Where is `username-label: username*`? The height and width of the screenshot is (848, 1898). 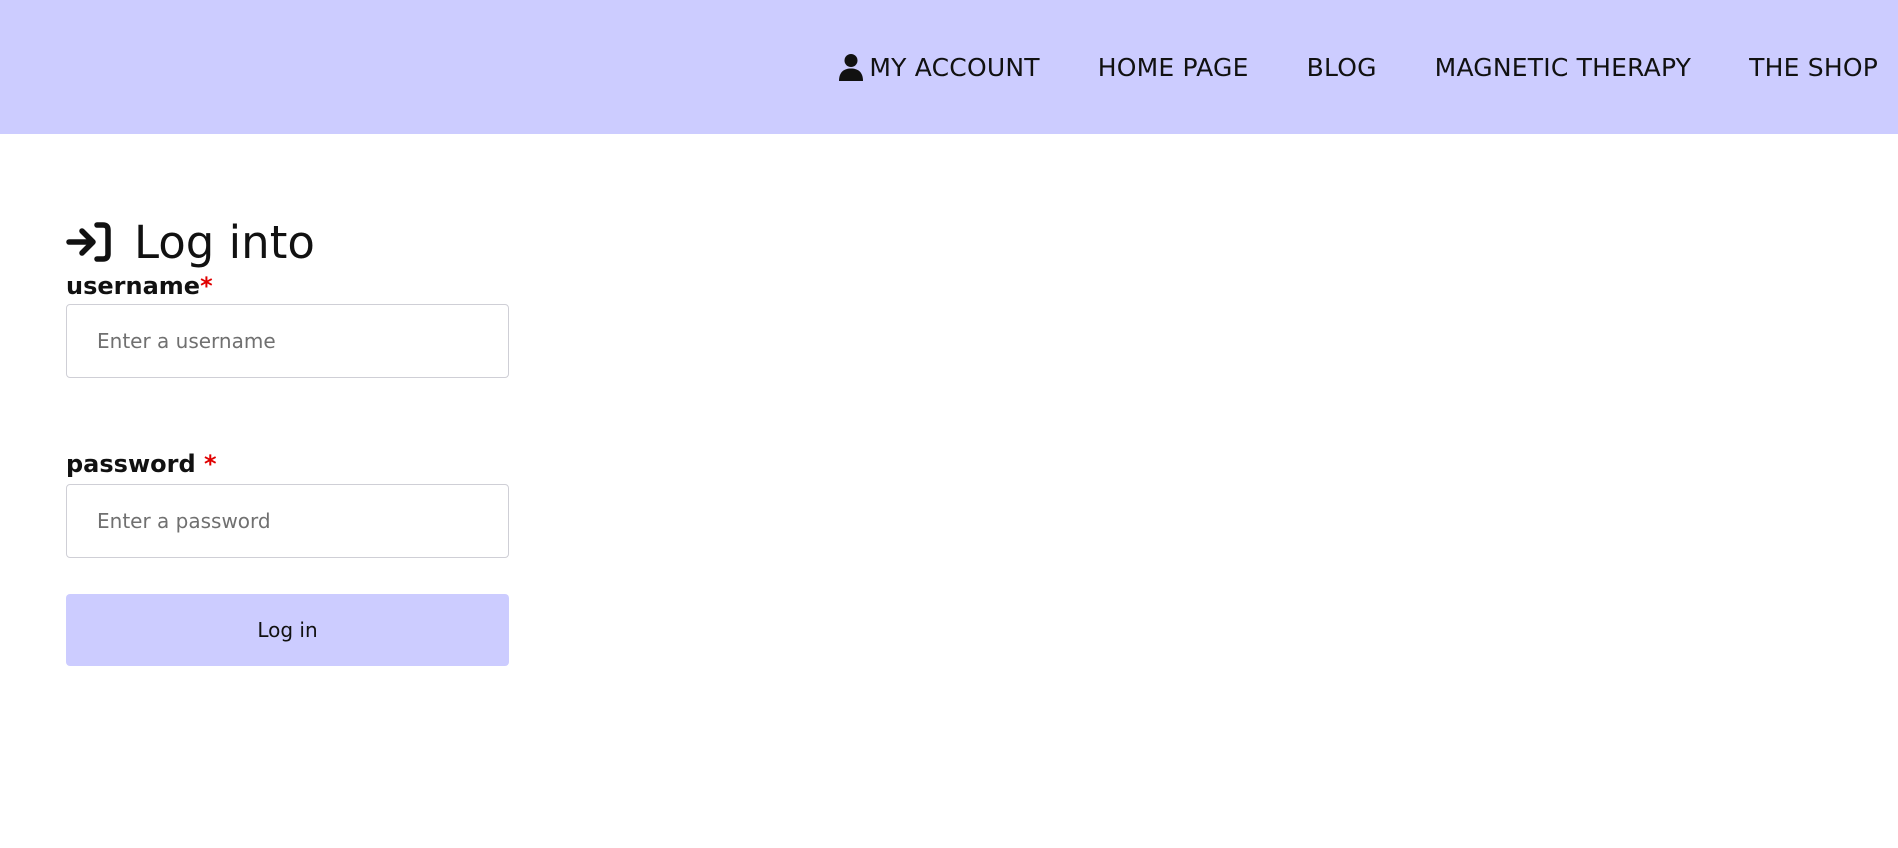 username-label: username* is located at coordinates (287, 286).